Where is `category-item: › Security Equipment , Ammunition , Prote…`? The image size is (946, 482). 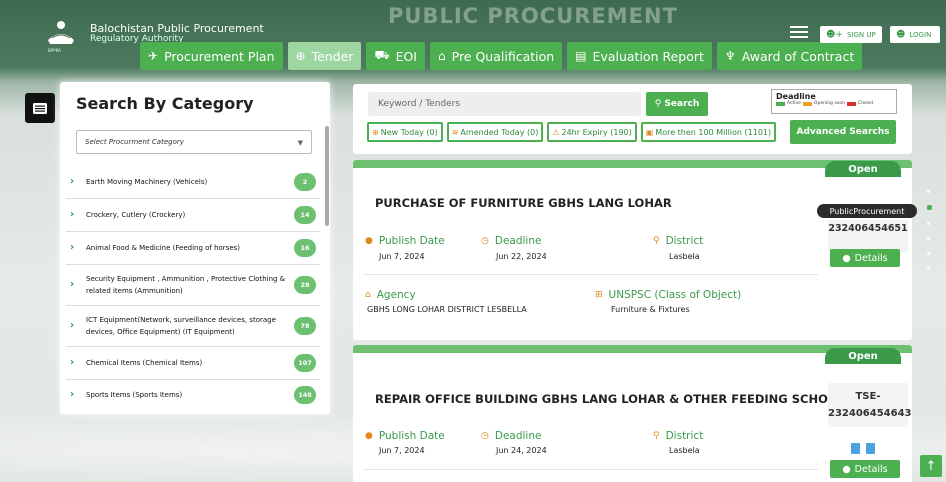 category-item: › Security Equipment , Ammunition , Prote… is located at coordinates (193, 285).